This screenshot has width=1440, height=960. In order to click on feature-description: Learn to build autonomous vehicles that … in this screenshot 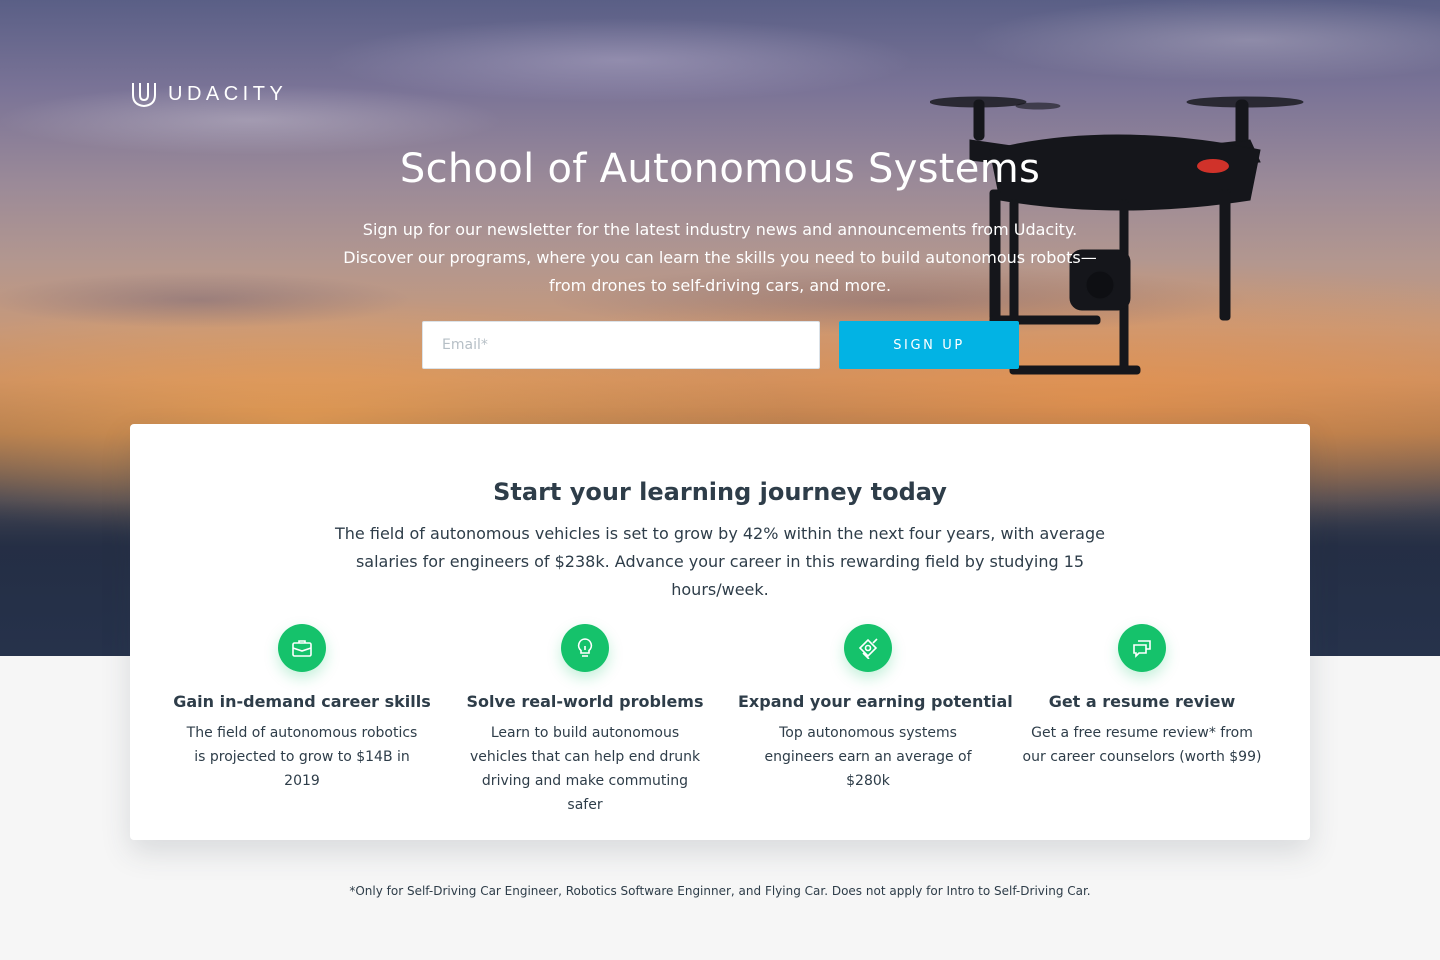, I will do `click(585, 769)`.